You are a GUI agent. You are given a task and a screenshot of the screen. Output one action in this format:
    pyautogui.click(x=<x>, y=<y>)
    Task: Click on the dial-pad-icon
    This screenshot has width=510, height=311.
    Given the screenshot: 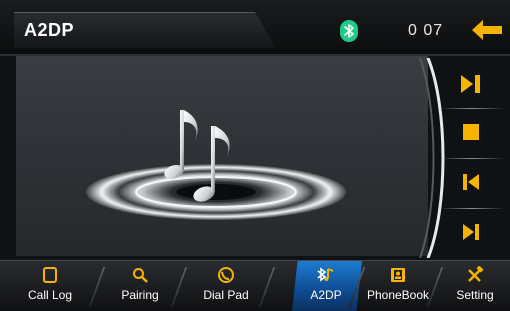 What is the action you would take?
    pyautogui.click(x=226, y=275)
    